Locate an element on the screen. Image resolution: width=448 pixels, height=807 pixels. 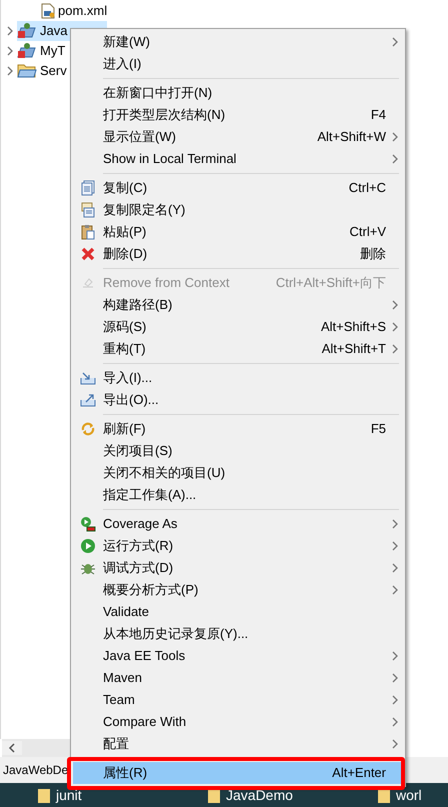
menu-item: 运行方式(R) is located at coordinates (238, 546).